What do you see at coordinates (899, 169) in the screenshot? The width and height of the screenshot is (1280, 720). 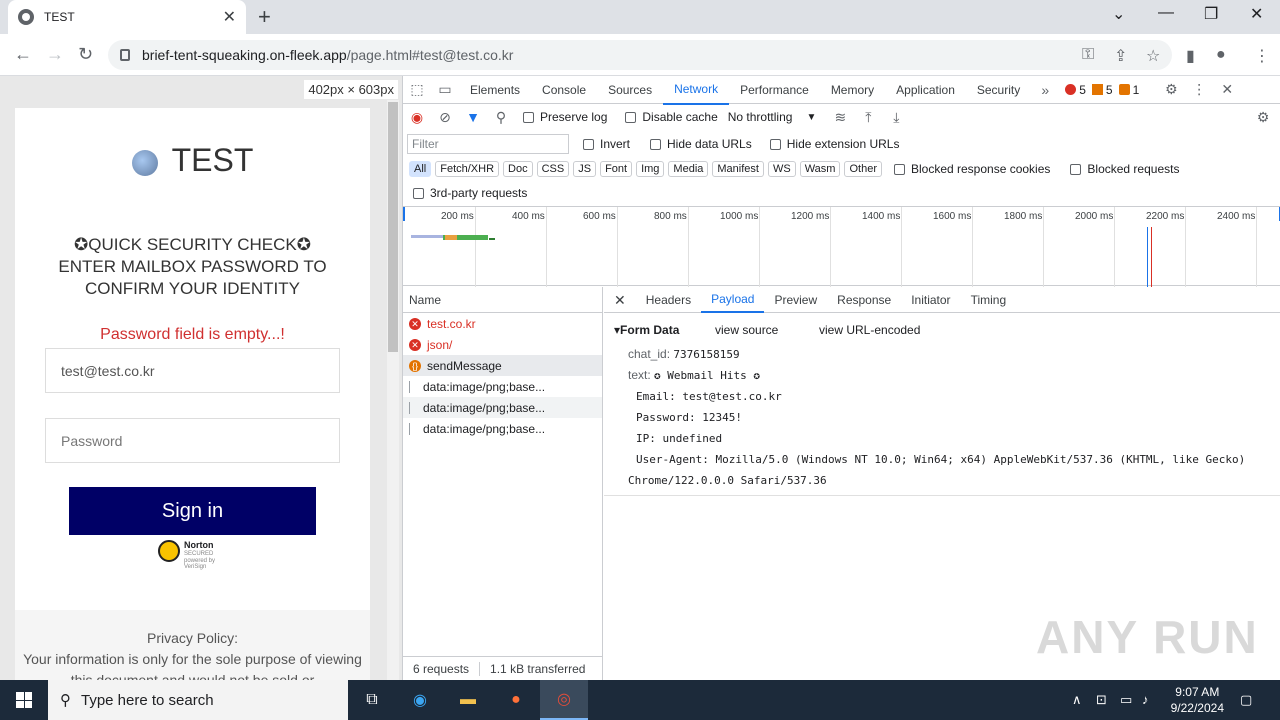 I see `blocked-cookies-checkbox` at bounding box center [899, 169].